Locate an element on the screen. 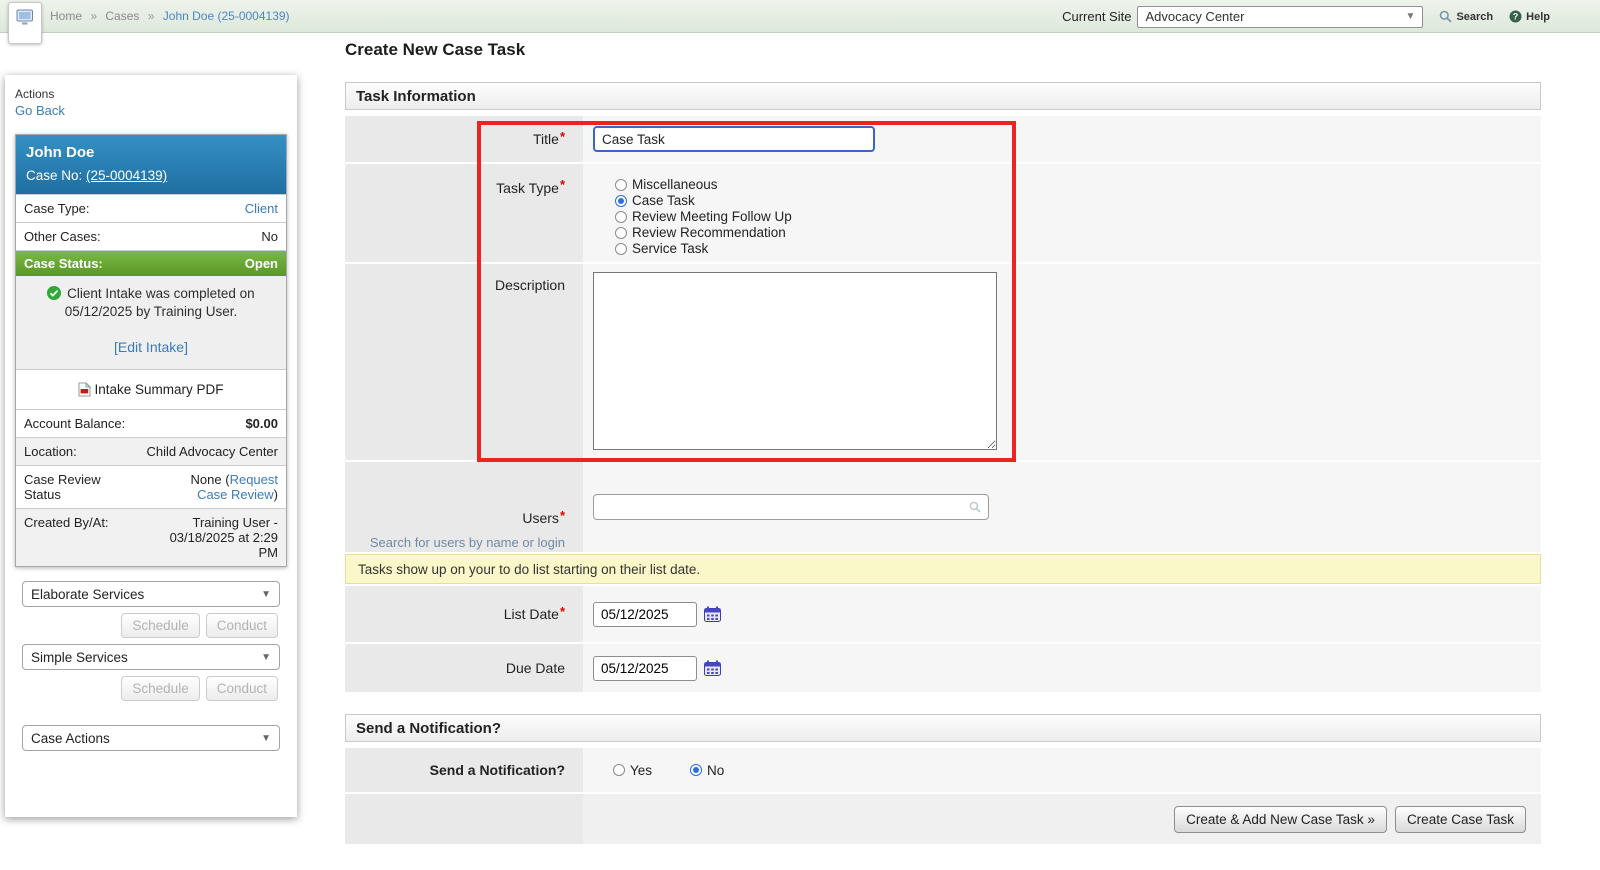  case-no-link: (25-0004139) is located at coordinates (126, 175).